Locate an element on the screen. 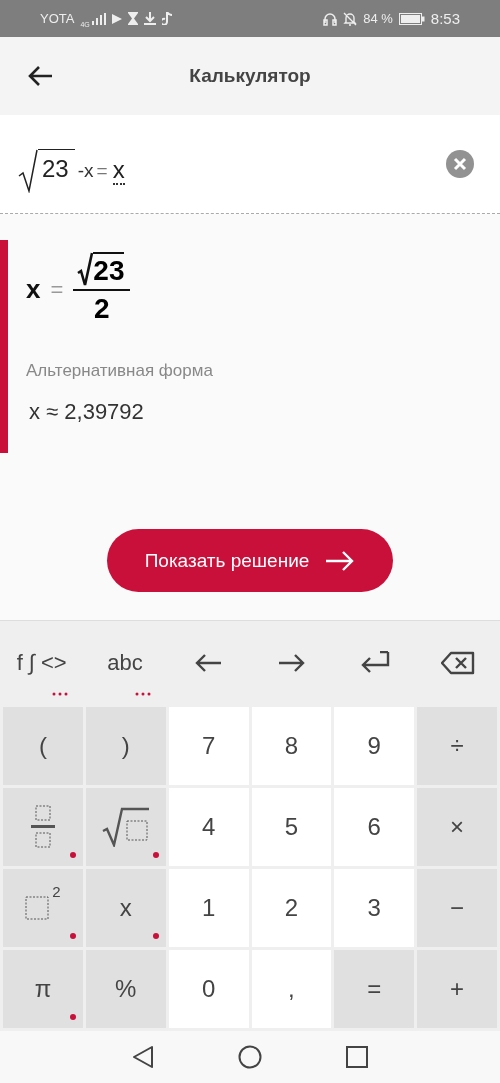 This screenshot has width=500, height=1083. music-note-icon is located at coordinates (166, 18).